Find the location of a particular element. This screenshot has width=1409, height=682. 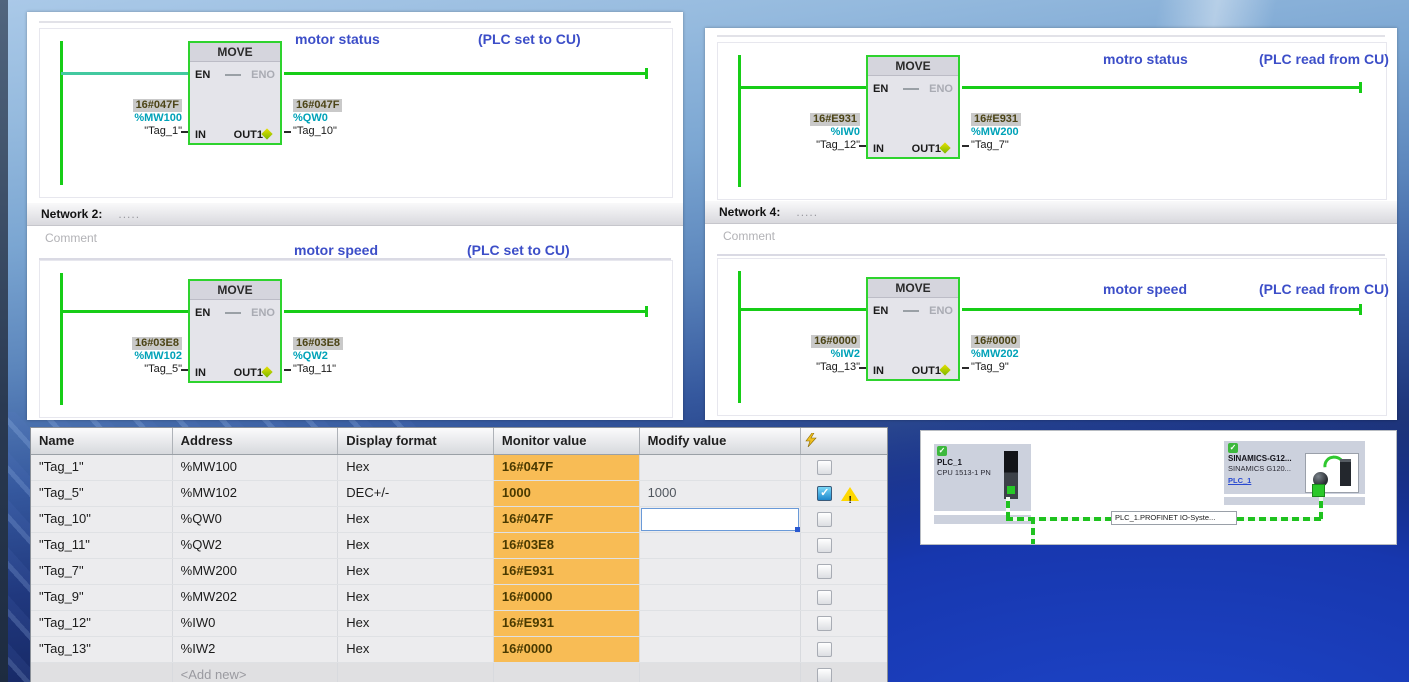

tag-name-cell: "Tag_11" is located at coordinates (102, 545).